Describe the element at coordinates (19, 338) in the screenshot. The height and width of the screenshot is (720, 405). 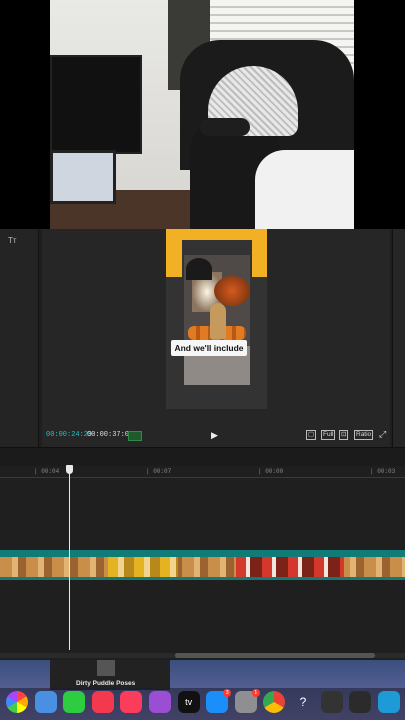
I see `left-panel` at that location.